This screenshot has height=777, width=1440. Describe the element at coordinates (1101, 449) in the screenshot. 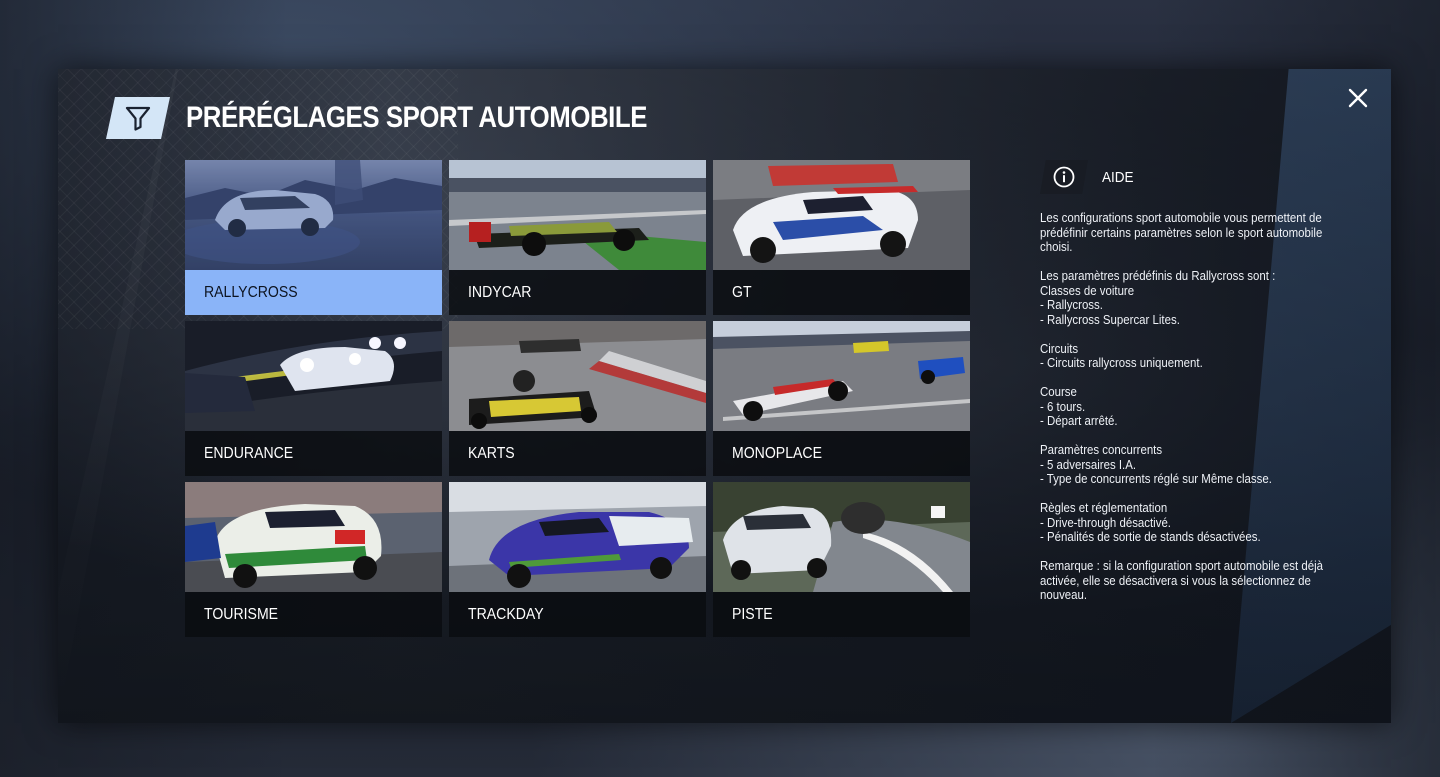

I see `help-line: Paramètres concurrents` at that location.